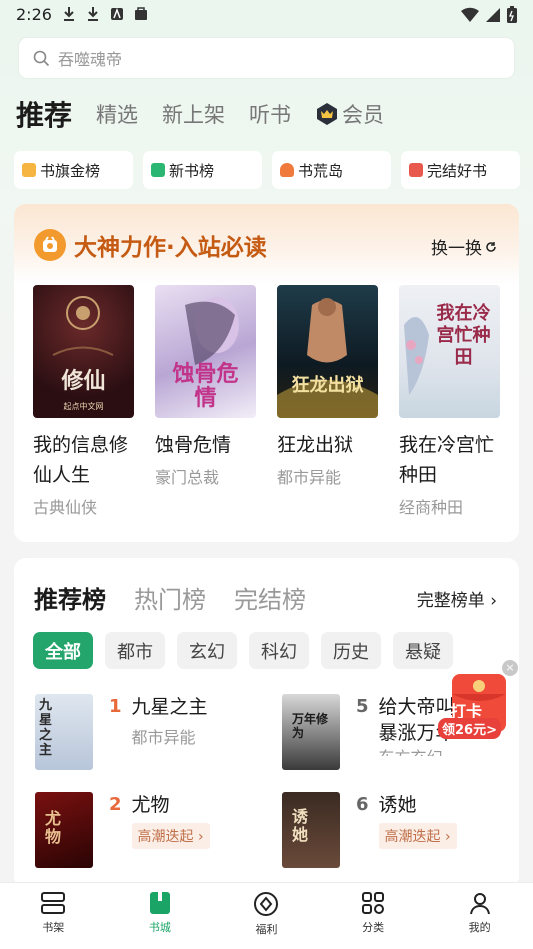 The height and width of the screenshot is (949, 533). Describe the element at coordinates (479, 916) in the screenshot. I see `nav-profile: 我的` at that location.